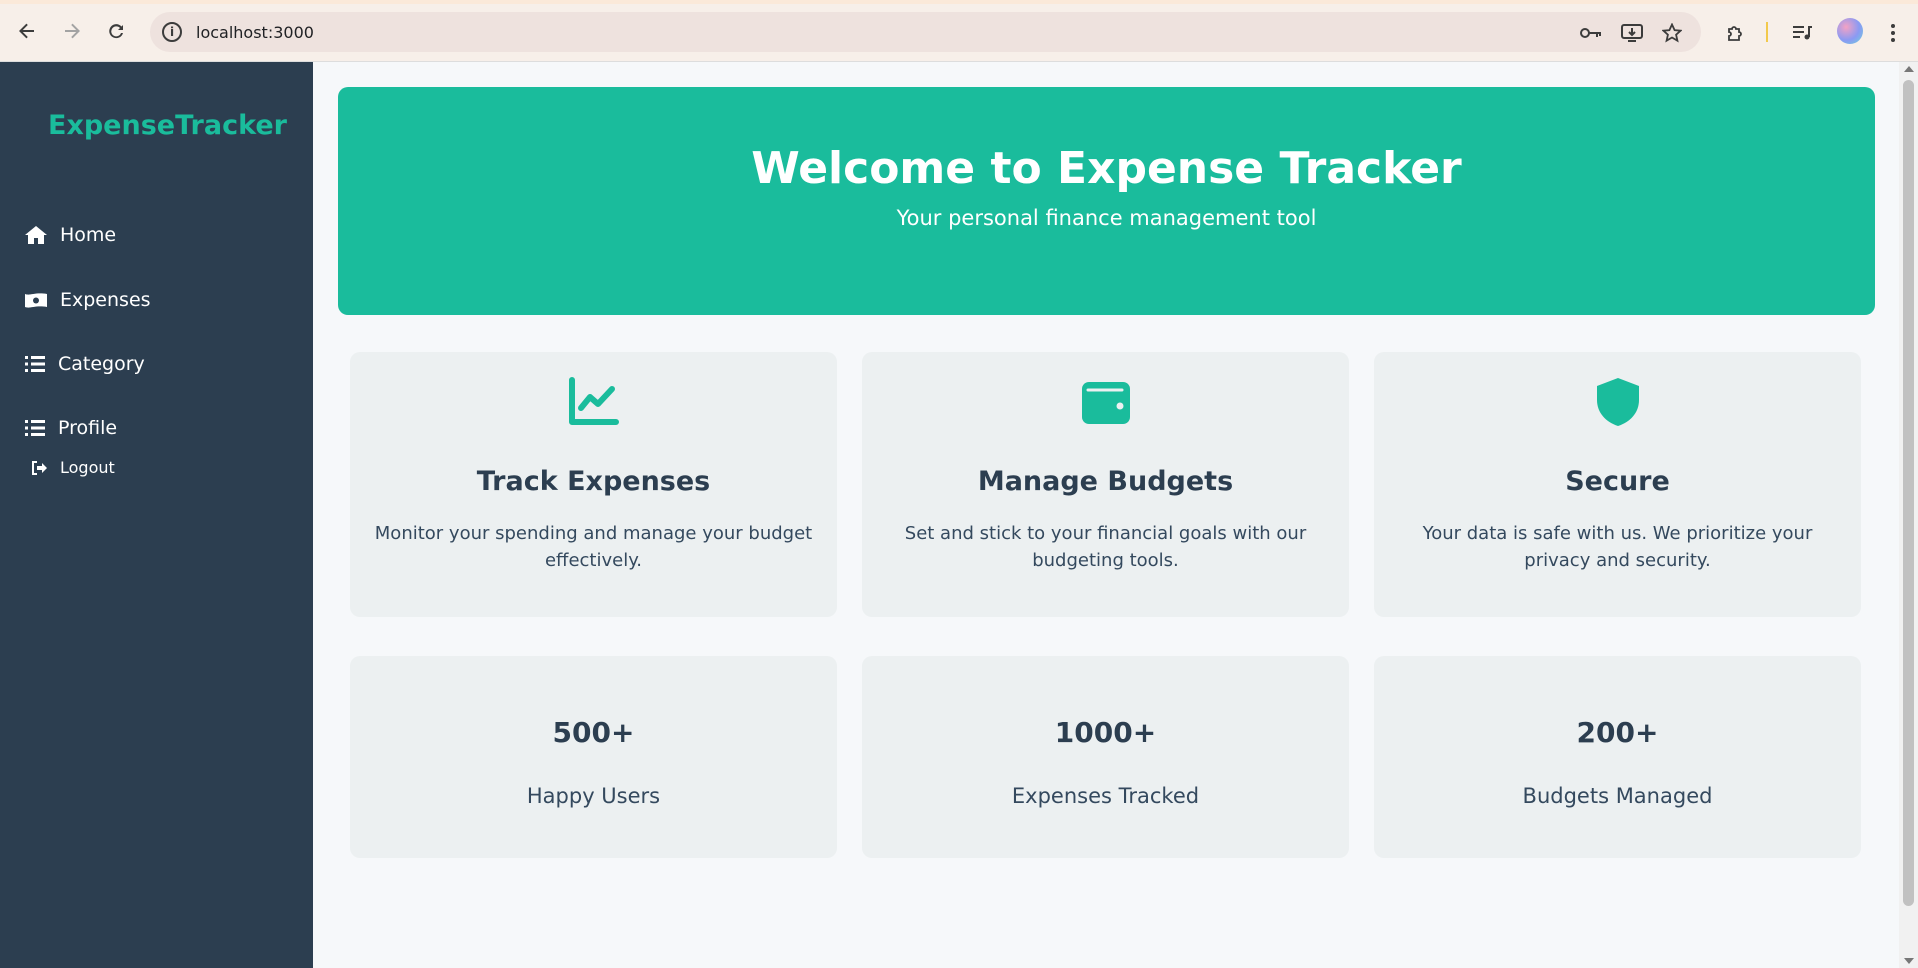  I want to click on browser-toolbar: i localhost:3000, so click(959, 31).